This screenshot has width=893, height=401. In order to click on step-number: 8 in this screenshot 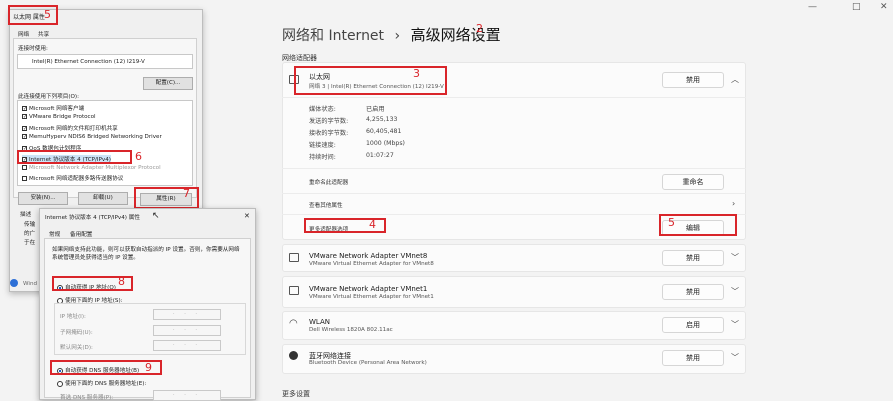, I will do `click(121, 281)`.